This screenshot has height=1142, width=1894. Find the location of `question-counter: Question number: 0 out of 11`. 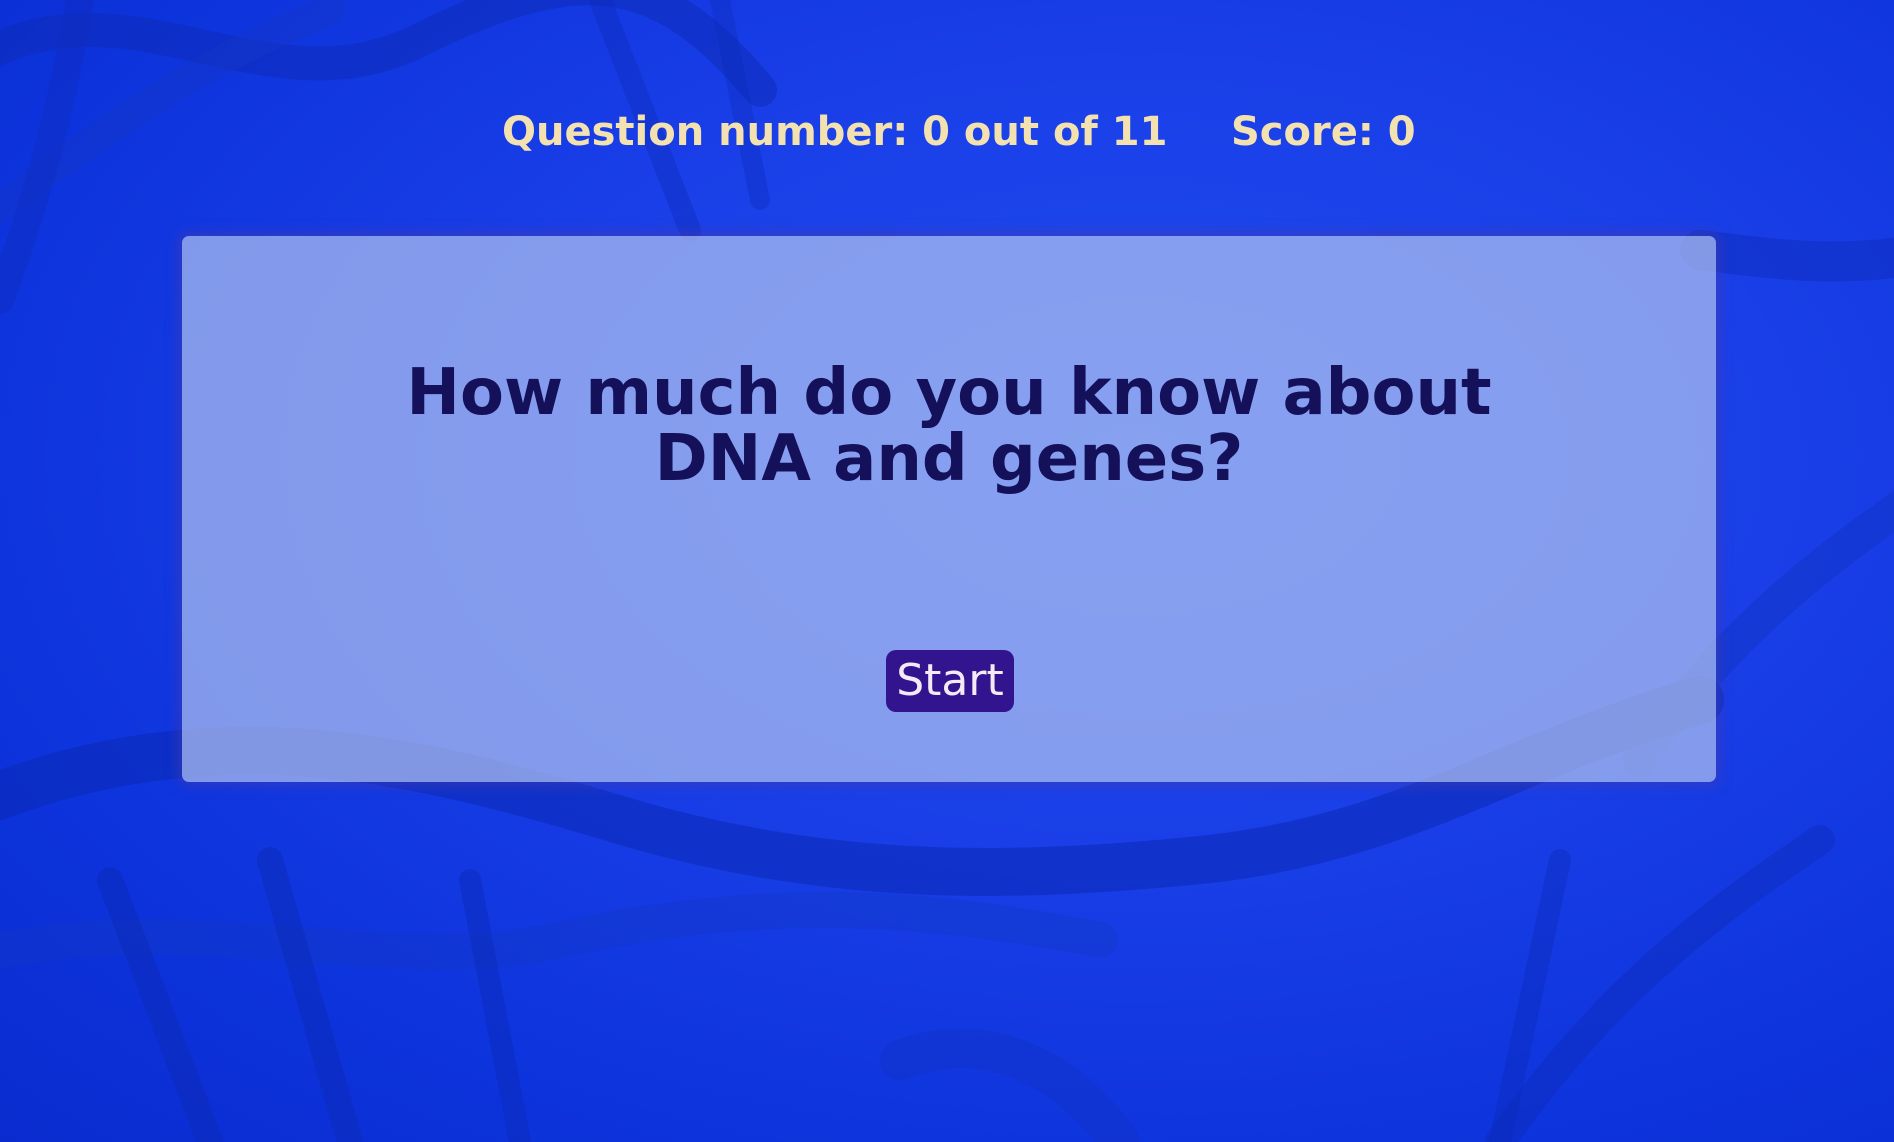

question-counter: Question number: 0 out of 11 is located at coordinates (835, 132).